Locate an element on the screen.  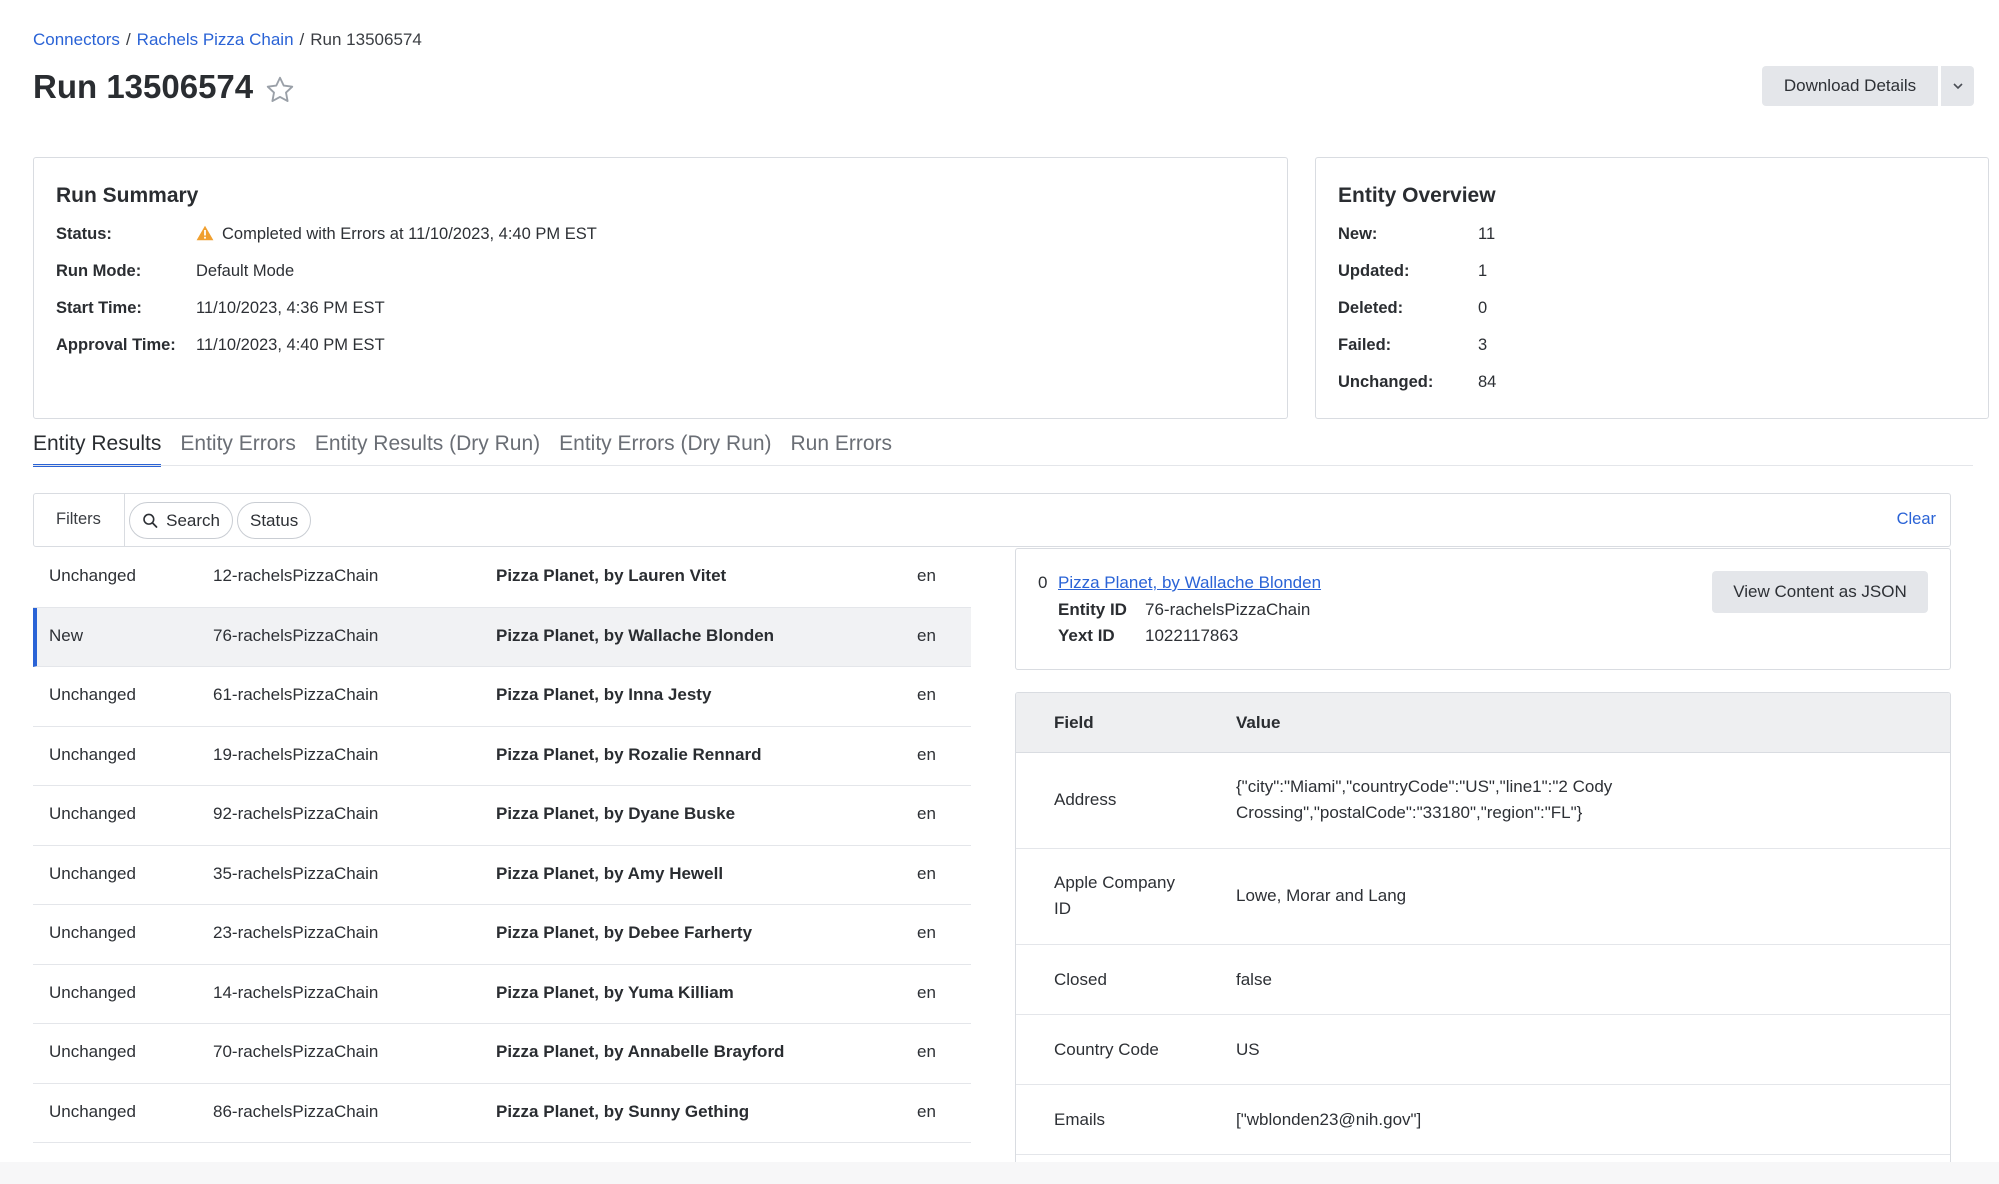
overview-value: 0 is located at coordinates (1483, 308).